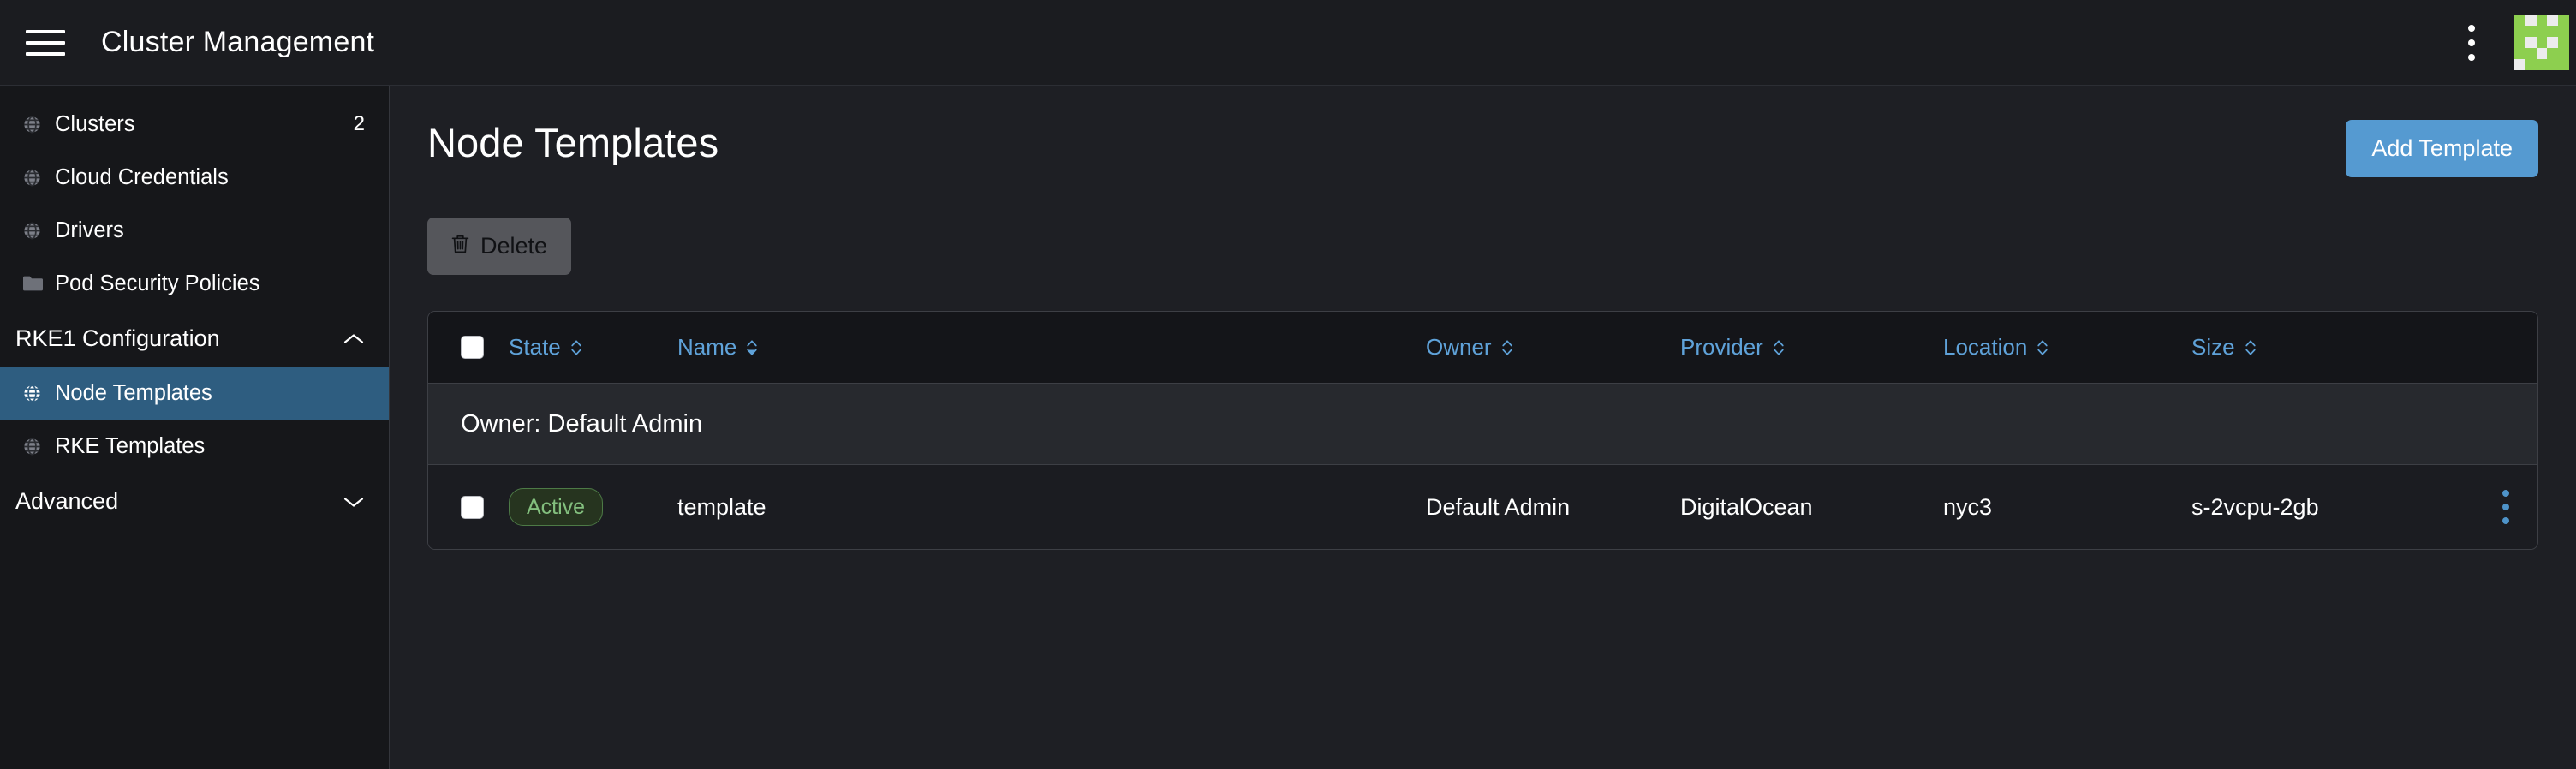 This screenshot has height=769, width=2576. I want to click on sidebar-item-rke-templates: RKE Templates, so click(194, 446).